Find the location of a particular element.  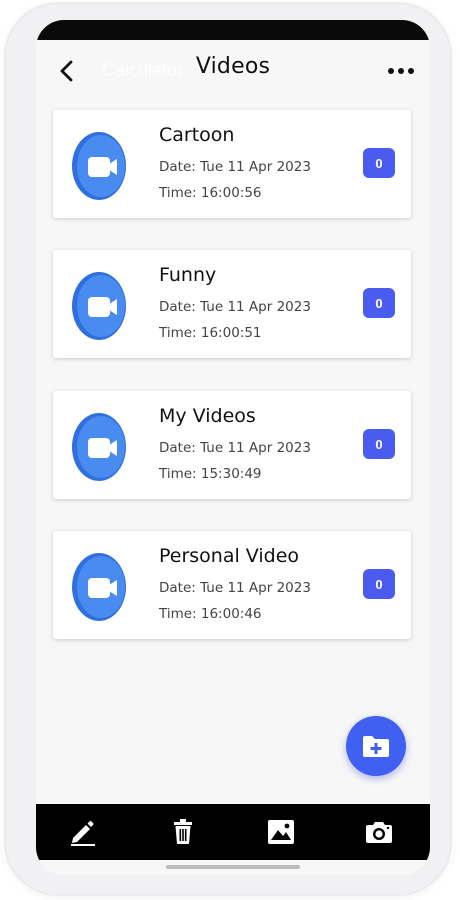

gallery-button is located at coordinates (281, 832).